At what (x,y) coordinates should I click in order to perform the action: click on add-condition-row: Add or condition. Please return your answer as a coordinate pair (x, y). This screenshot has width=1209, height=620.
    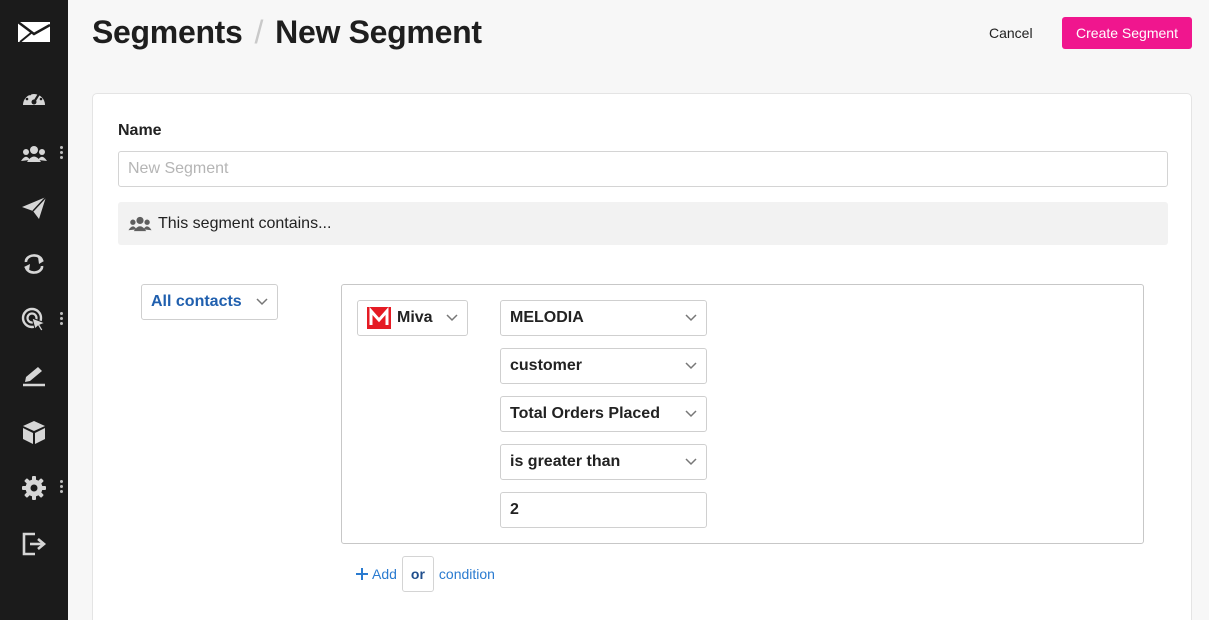
    Looking at the image, I should click on (425, 574).